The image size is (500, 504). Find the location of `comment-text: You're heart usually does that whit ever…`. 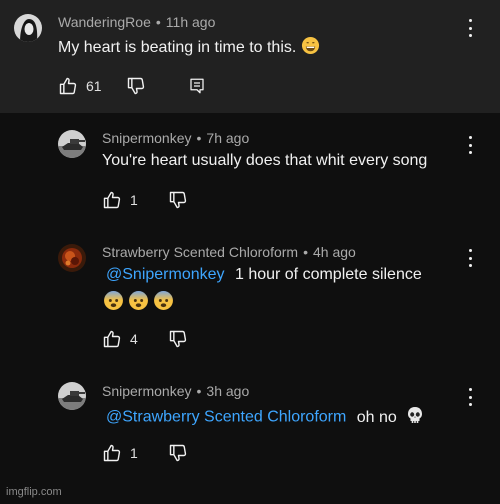

comment-text: You're heart usually does that whit ever… is located at coordinates (264, 161).